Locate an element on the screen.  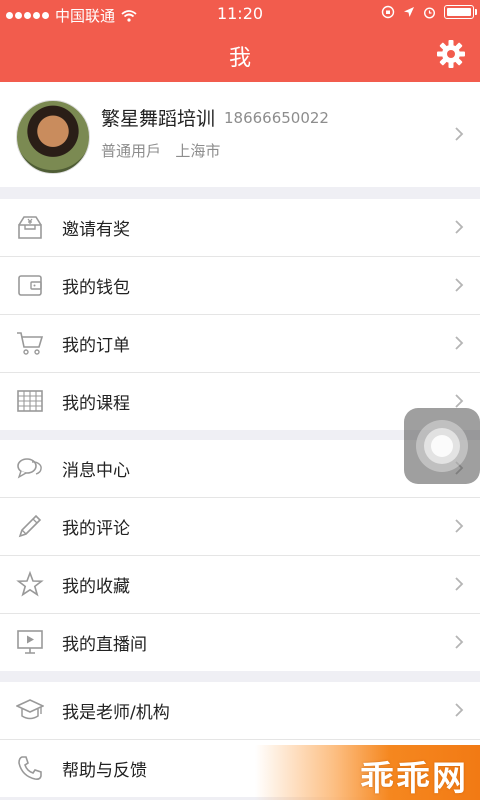
assistive-touch-button is located at coordinates (442, 446).